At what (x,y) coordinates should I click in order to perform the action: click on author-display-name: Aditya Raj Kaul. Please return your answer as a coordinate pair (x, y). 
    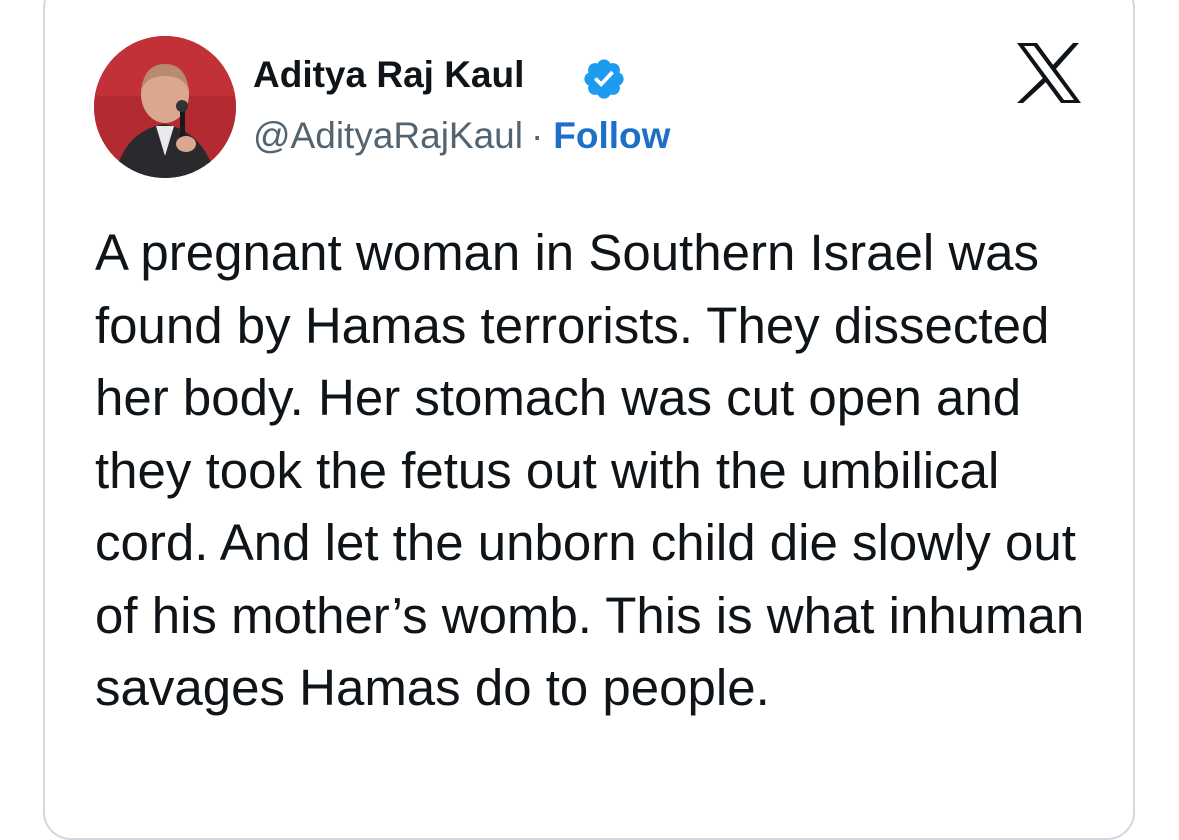
    Looking at the image, I should click on (388, 75).